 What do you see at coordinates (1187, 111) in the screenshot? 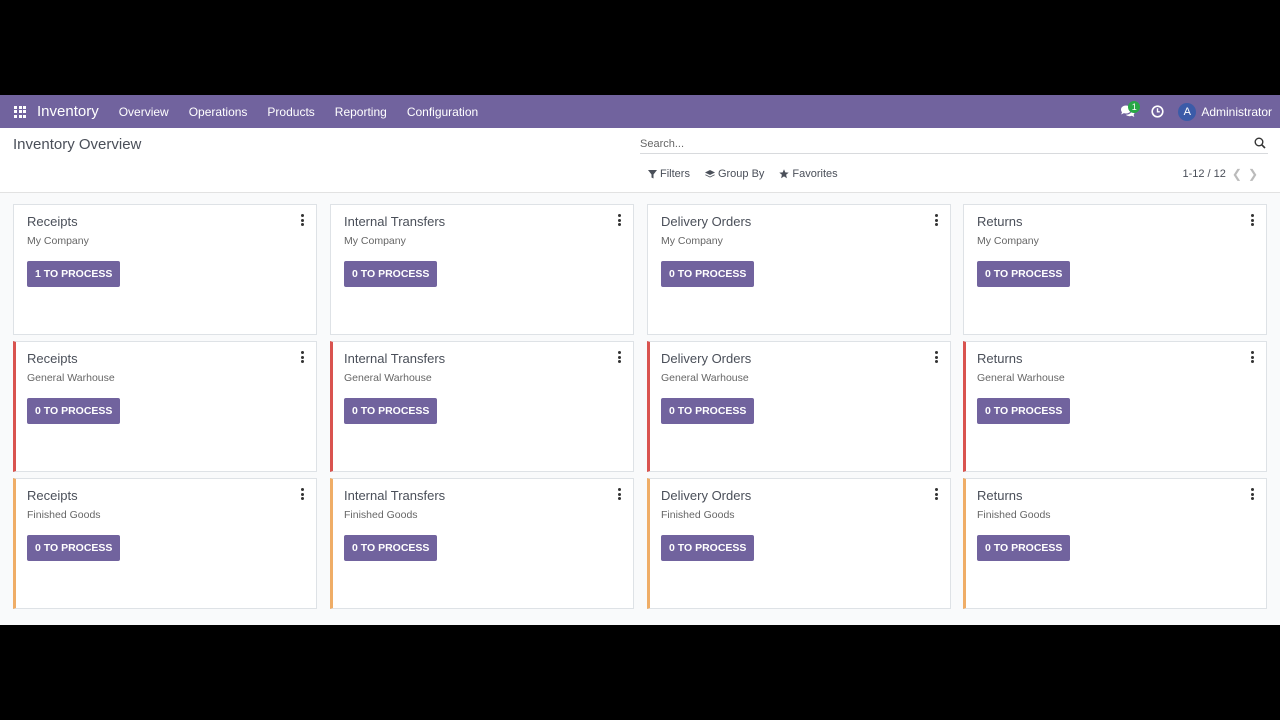
I see `avatar: A` at bounding box center [1187, 111].